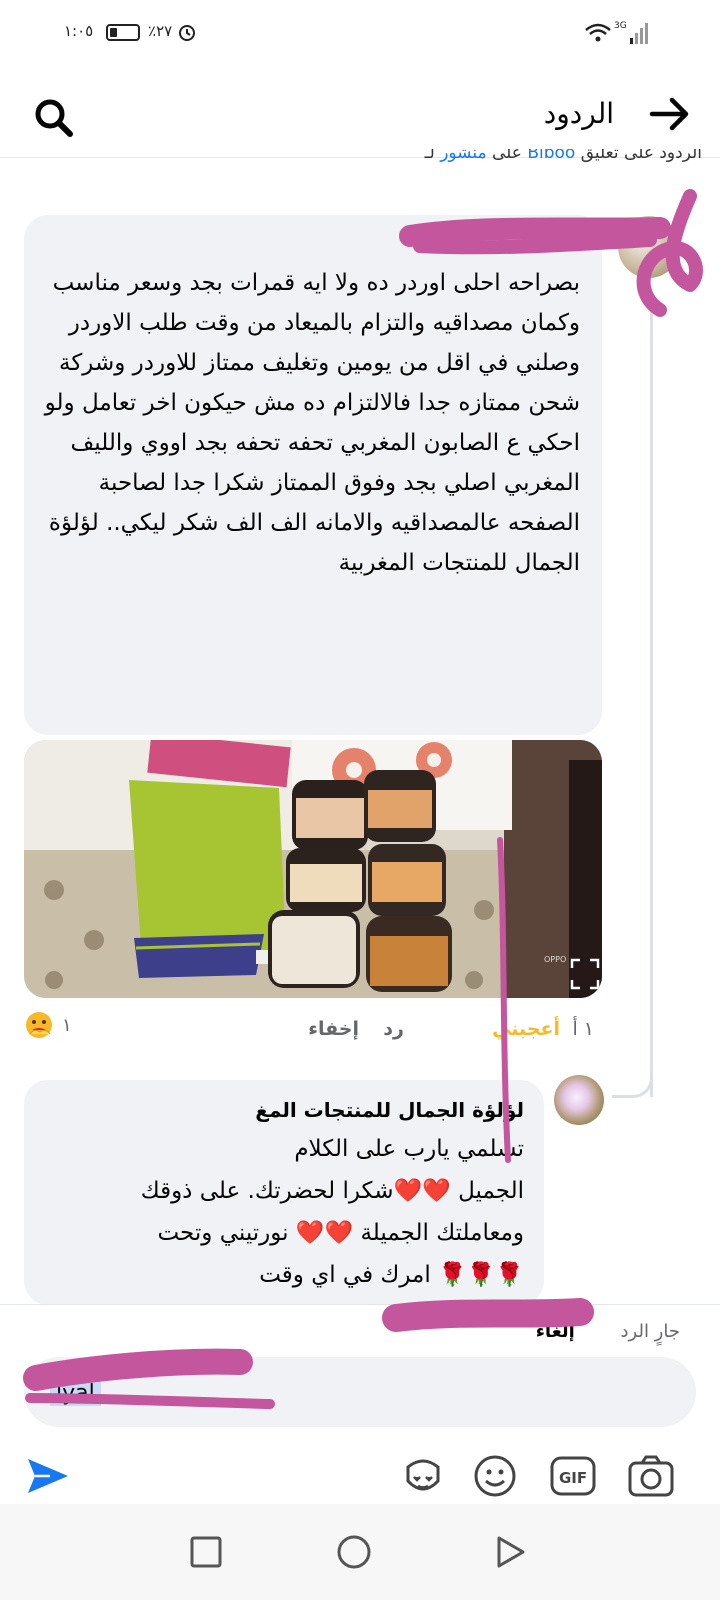 Image resolution: width=720 pixels, height=1600 pixels. Describe the element at coordinates (360, 114) in the screenshot. I see `top-bar: الردود` at that location.